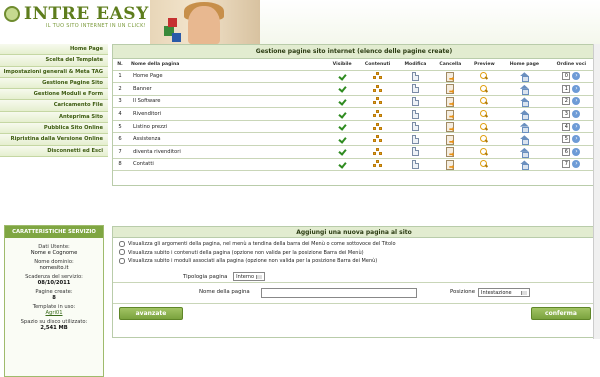  I want to click on type-select: Interno, so click(249, 276).